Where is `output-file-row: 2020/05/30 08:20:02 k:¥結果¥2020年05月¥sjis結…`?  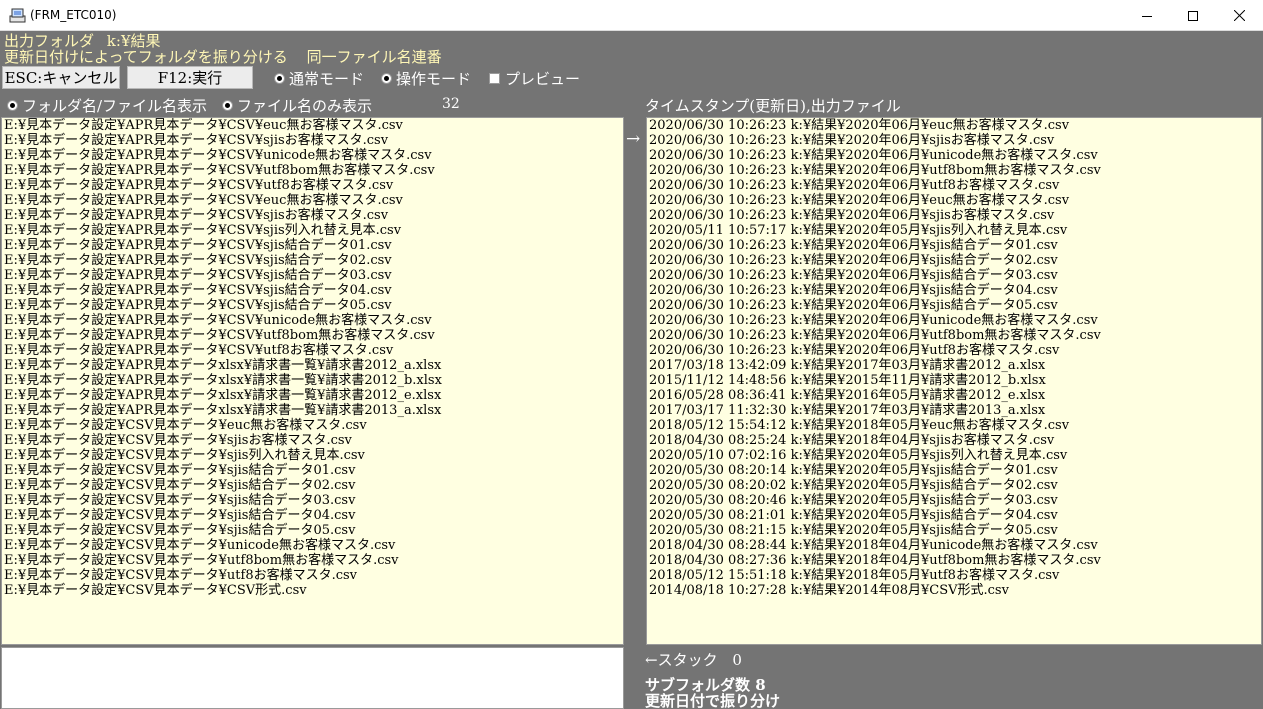 output-file-row: 2020/05/30 08:20:02 k:¥結果¥2020年05月¥sjis結… is located at coordinates (954, 485).